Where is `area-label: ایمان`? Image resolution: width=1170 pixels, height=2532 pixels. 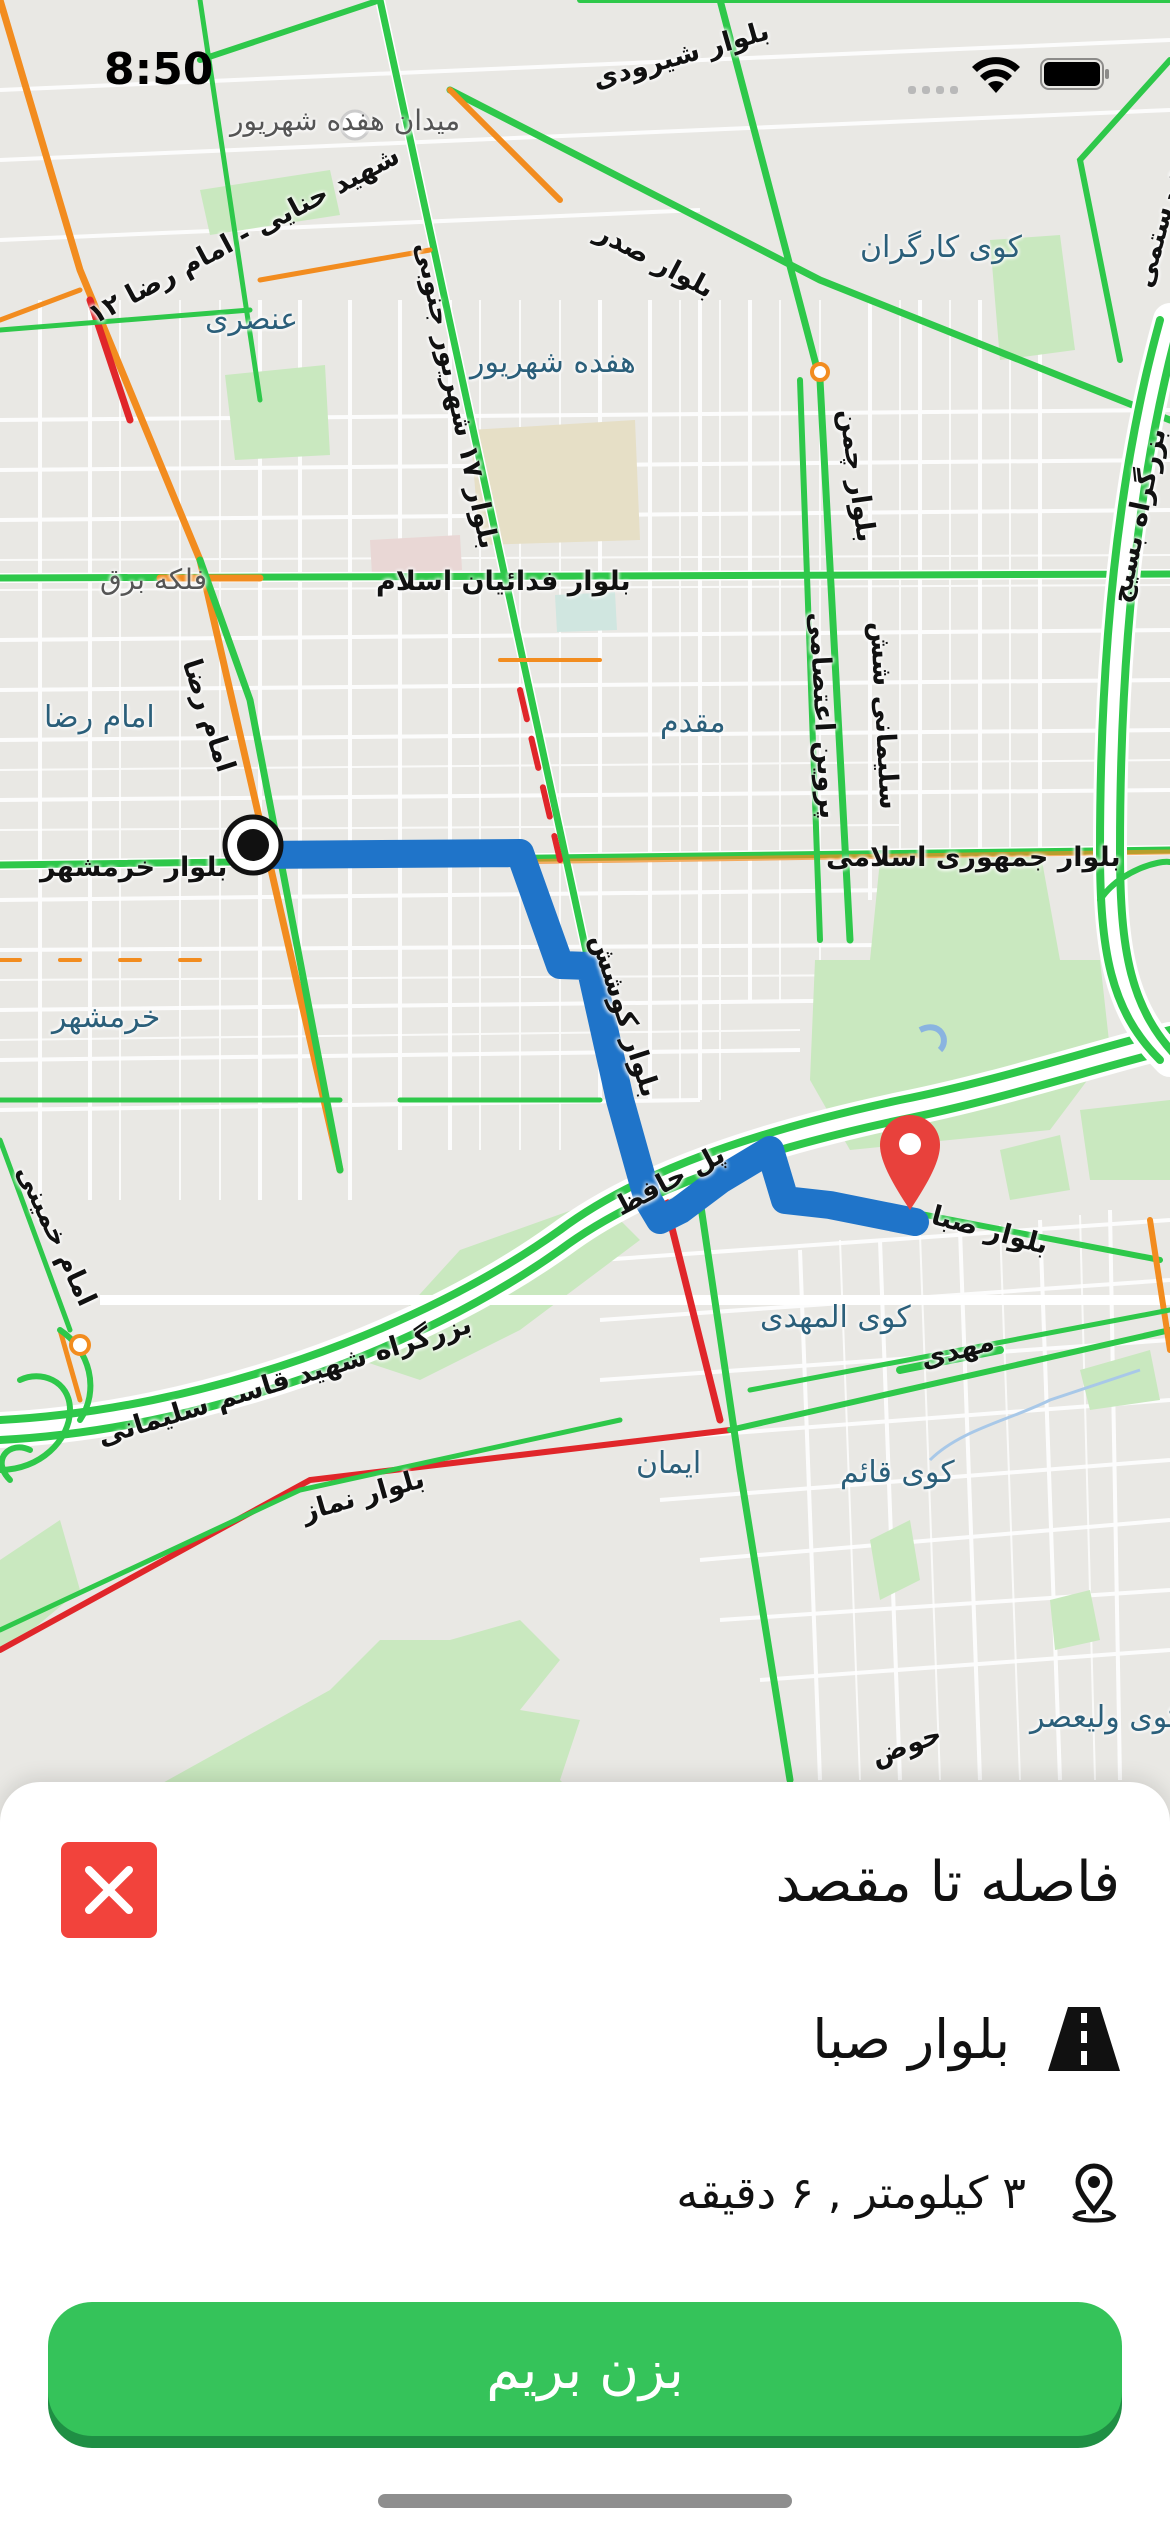
area-label: ایمان is located at coordinates (669, 1463).